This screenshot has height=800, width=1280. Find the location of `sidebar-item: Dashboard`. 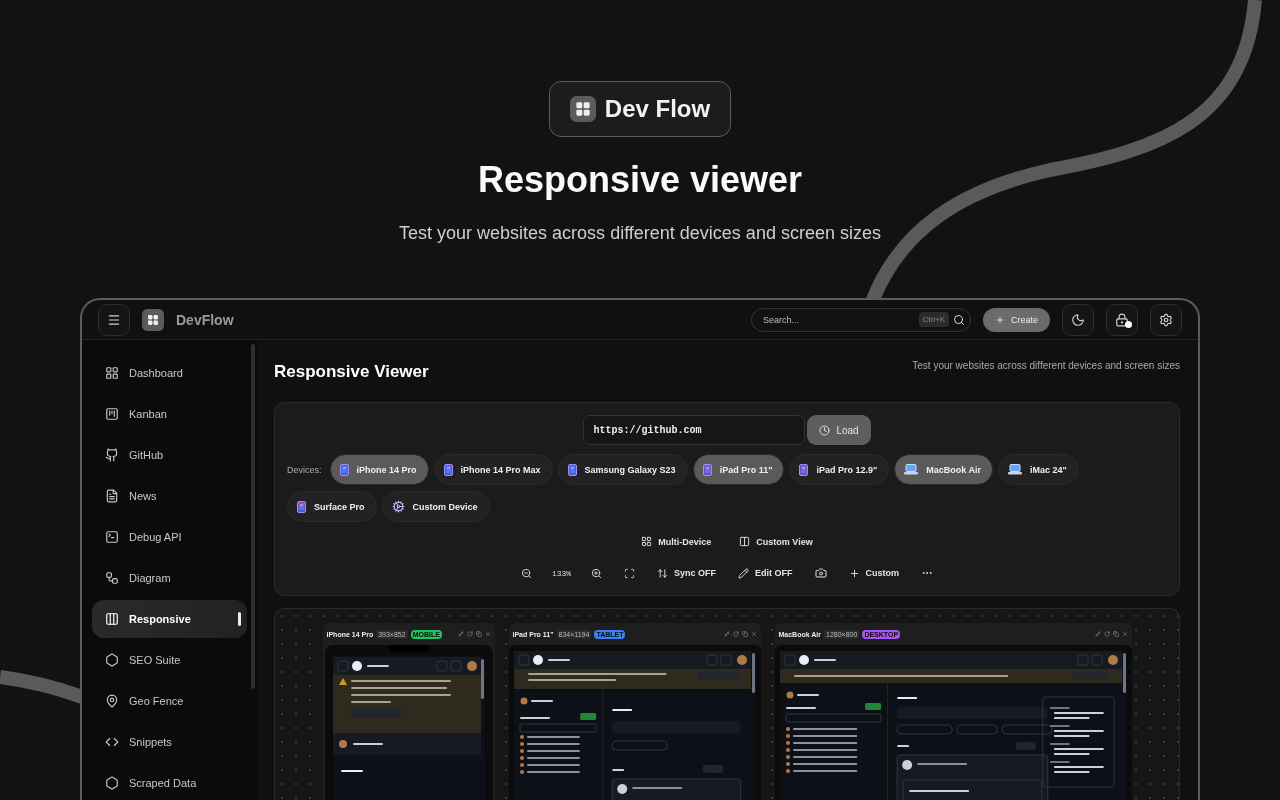

sidebar-item: Dashboard is located at coordinates (169, 373).